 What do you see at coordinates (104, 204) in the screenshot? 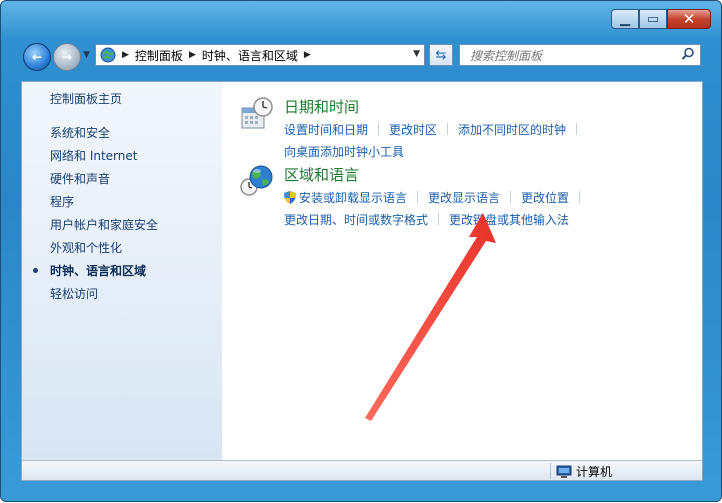
I see `sidebar-item-programs: 程序` at bounding box center [104, 204].